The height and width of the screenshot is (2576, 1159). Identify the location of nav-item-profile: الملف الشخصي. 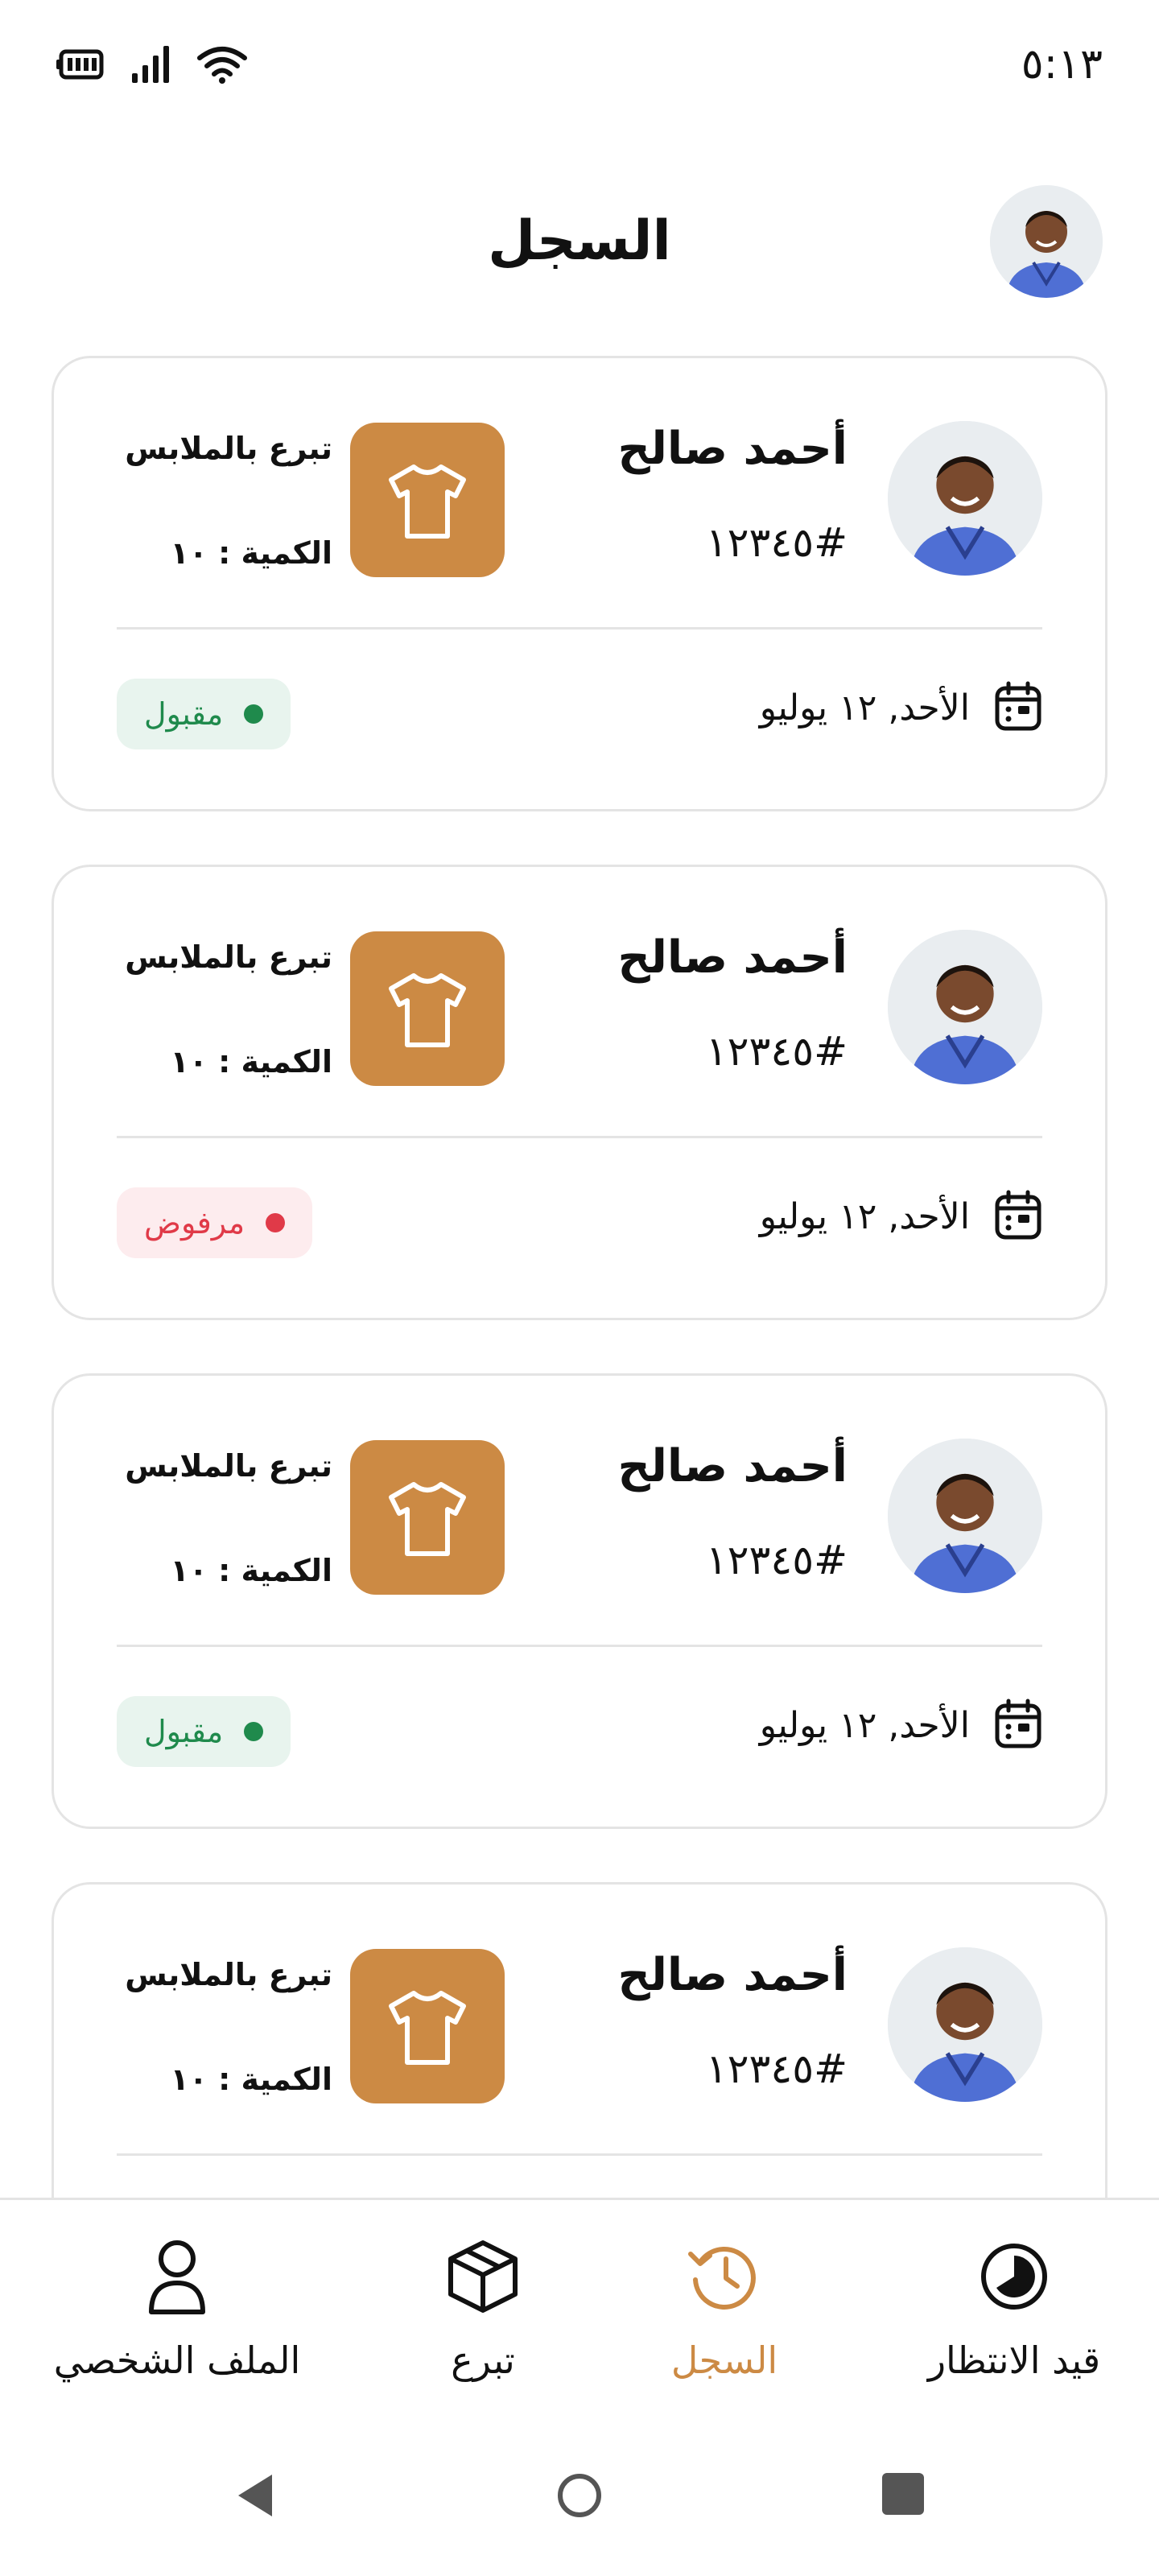
(177, 2307).